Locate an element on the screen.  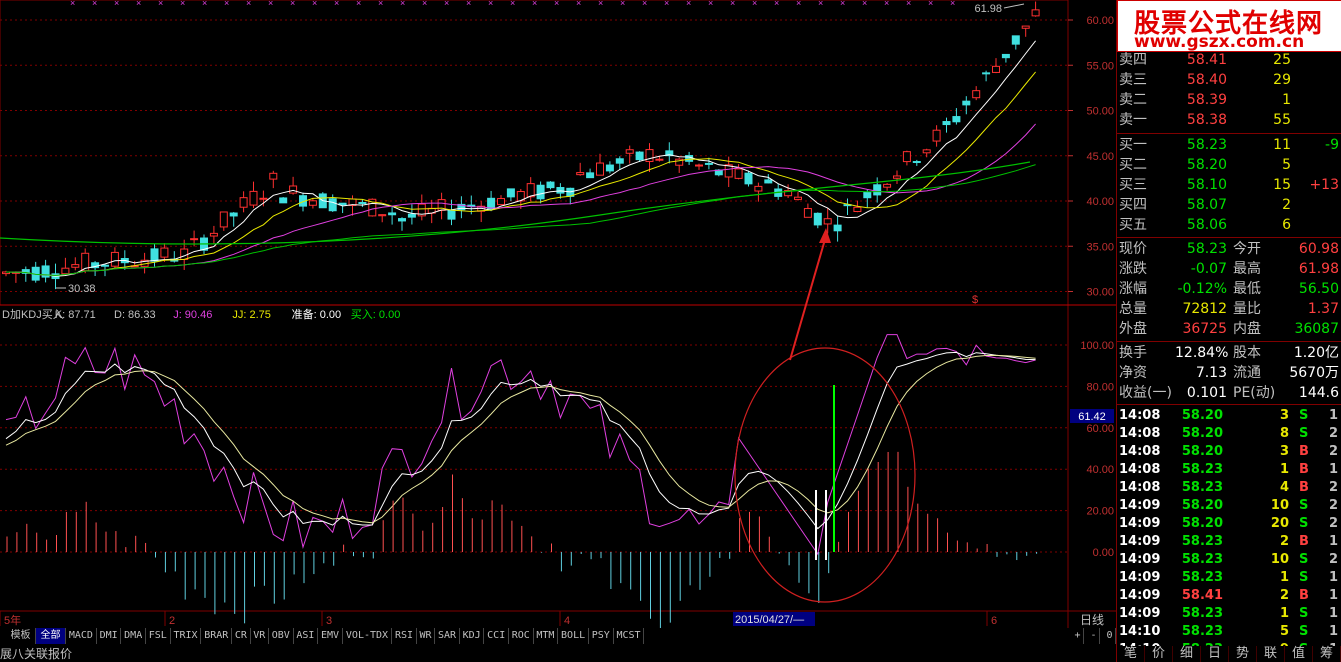
tick-row: 14:09 58.20 20 S 2 is located at coordinates (1229, 524).